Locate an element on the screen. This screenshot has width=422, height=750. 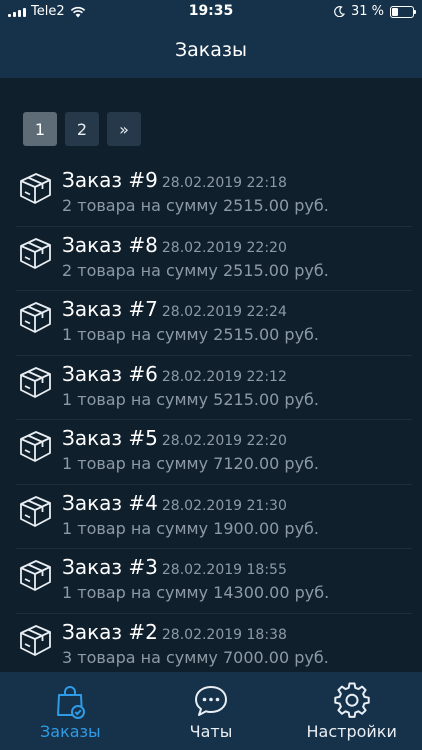
tab-chats: Чаты is located at coordinates (211, 711).